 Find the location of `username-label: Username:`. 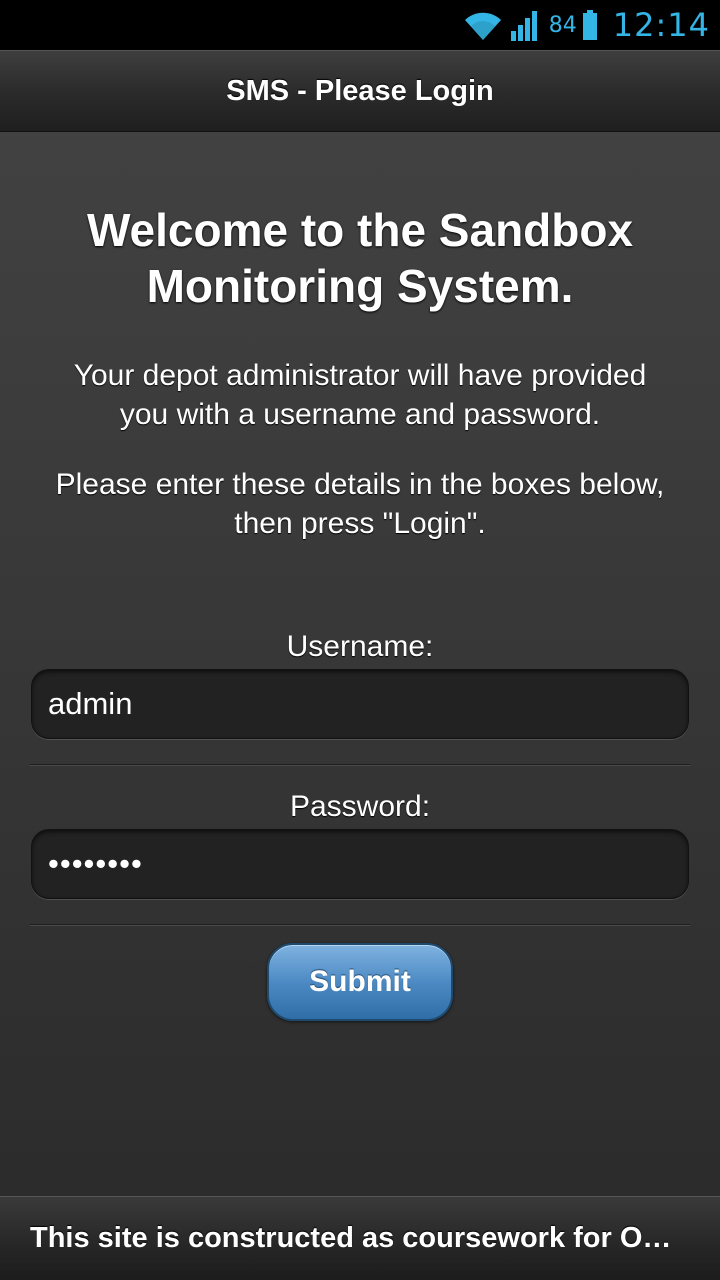

username-label: Username: is located at coordinates (360, 646).